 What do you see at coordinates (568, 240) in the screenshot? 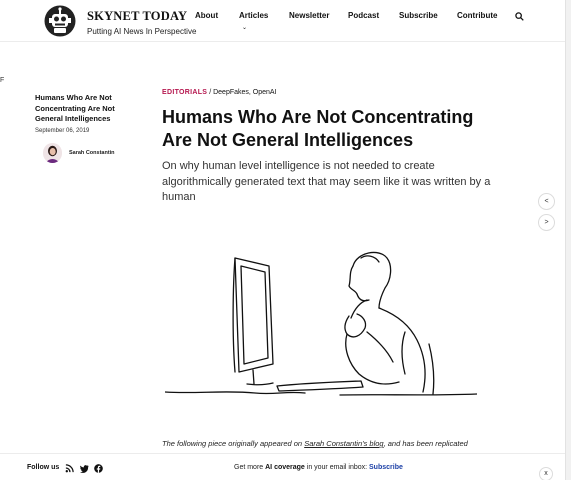
I see `scrollbar` at bounding box center [568, 240].